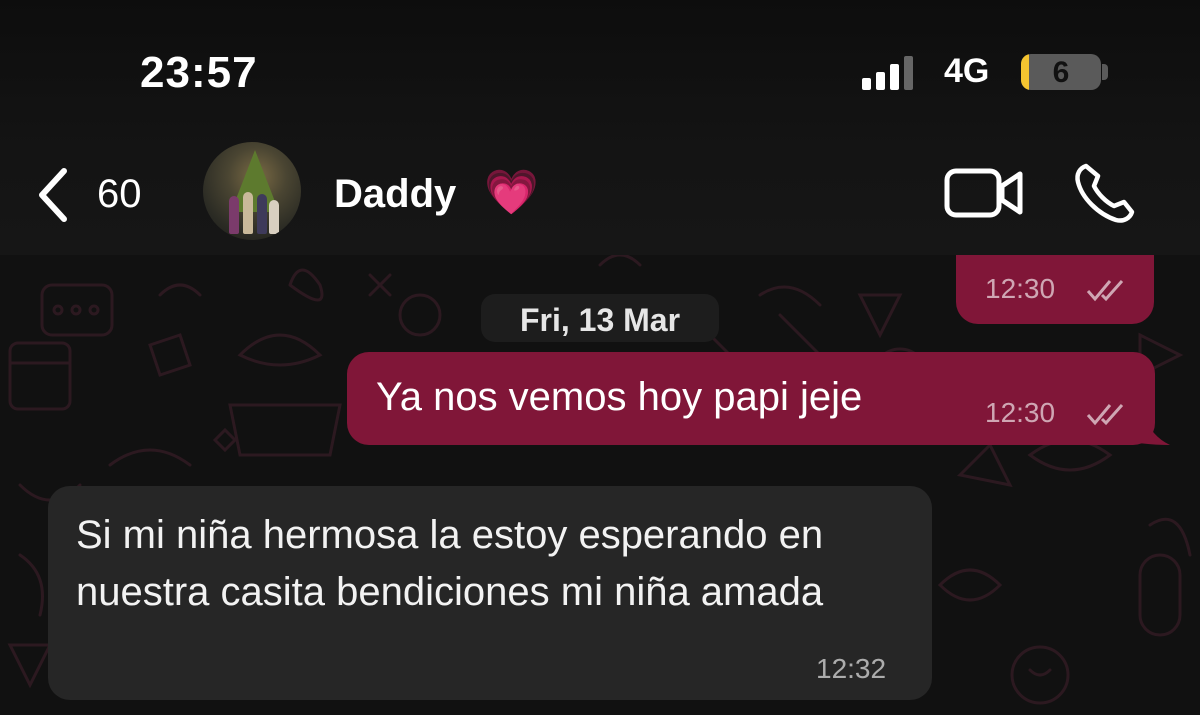 This screenshot has width=1200, height=715. Describe the element at coordinates (199, 72) in the screenshot. I see `status-time: 23:57` at that location.